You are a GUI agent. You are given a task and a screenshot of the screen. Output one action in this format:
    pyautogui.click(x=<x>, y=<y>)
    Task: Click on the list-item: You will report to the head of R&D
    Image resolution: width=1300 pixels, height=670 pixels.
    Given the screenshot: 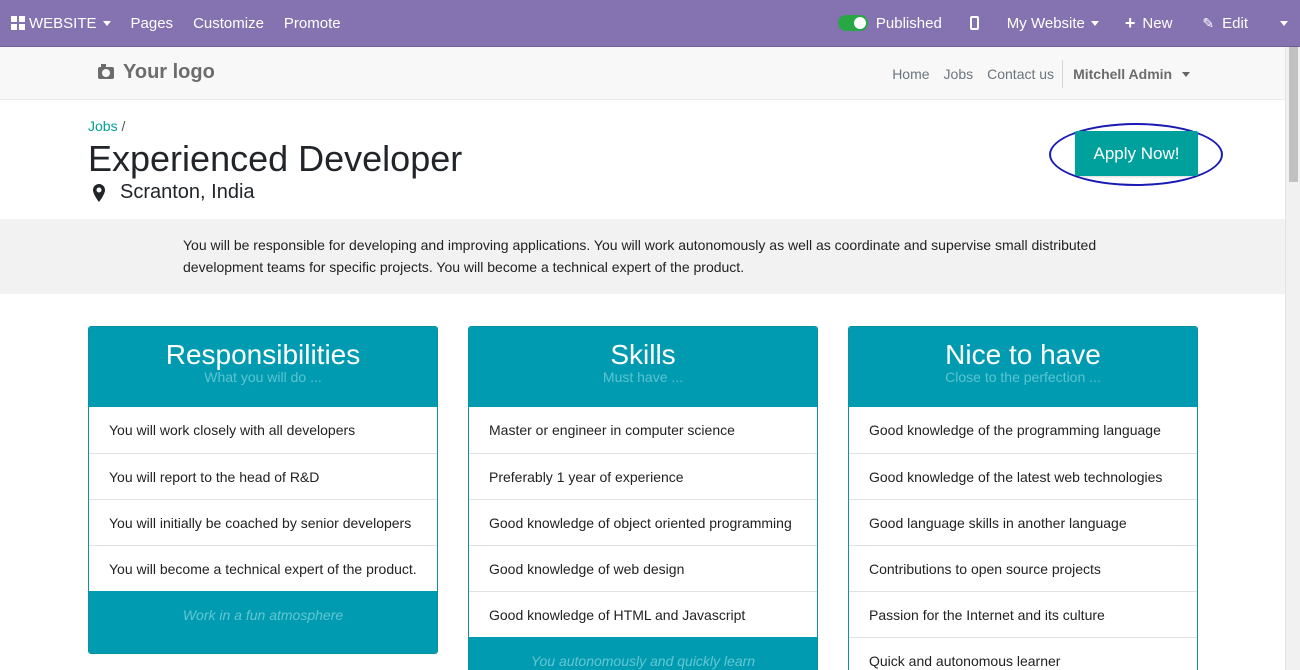 What is the action you would take?
    pyautogui.click(x=263, y=476)
    